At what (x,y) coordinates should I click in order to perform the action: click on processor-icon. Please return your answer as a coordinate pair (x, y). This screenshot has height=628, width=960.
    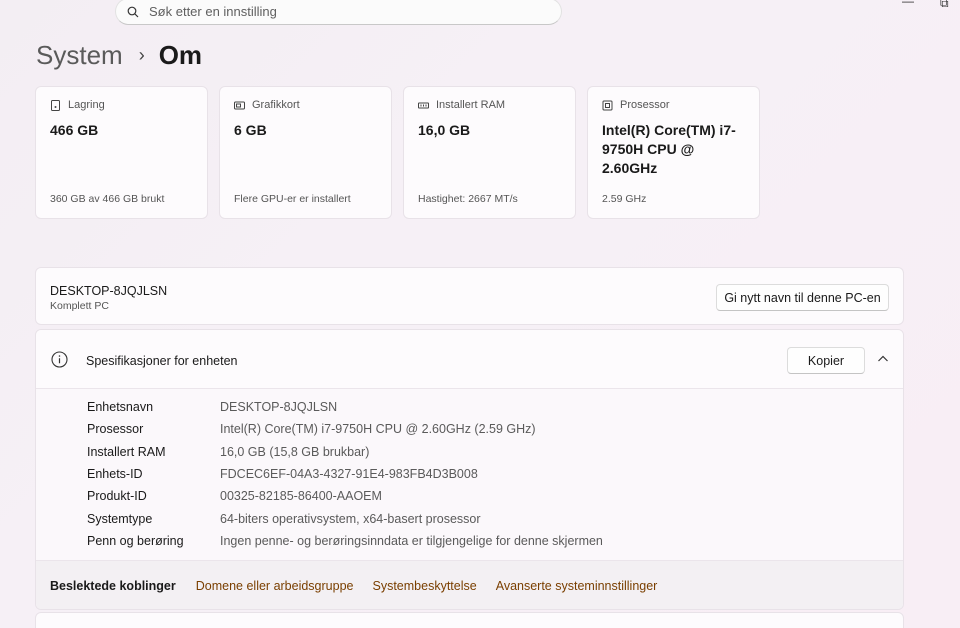
    Looking at the image, I should click on (607, 105).